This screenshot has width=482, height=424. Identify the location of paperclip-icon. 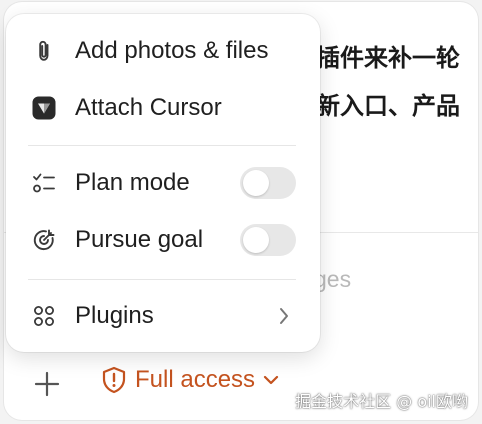
(44, 51).